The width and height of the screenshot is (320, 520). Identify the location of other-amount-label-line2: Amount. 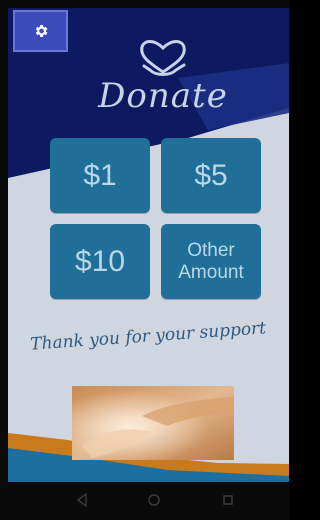
(211, 272).